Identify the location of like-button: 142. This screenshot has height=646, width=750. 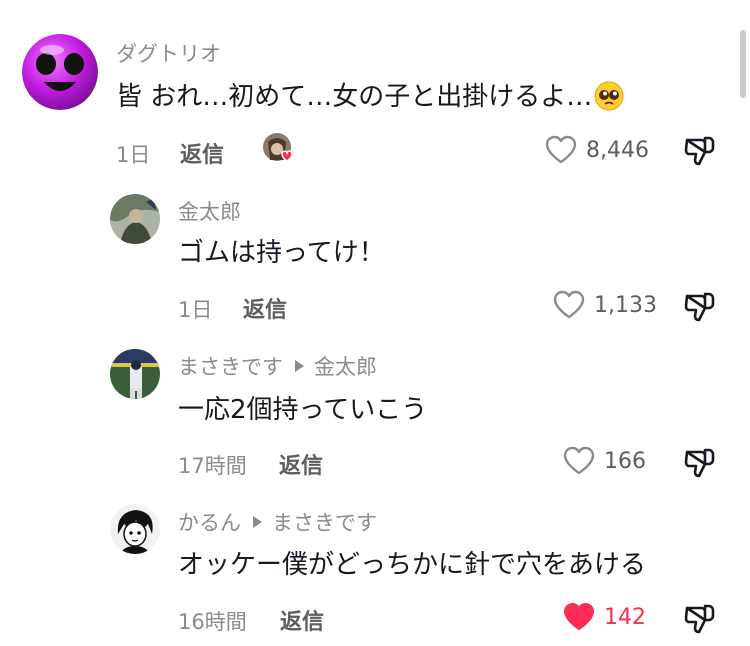
(604, 617).